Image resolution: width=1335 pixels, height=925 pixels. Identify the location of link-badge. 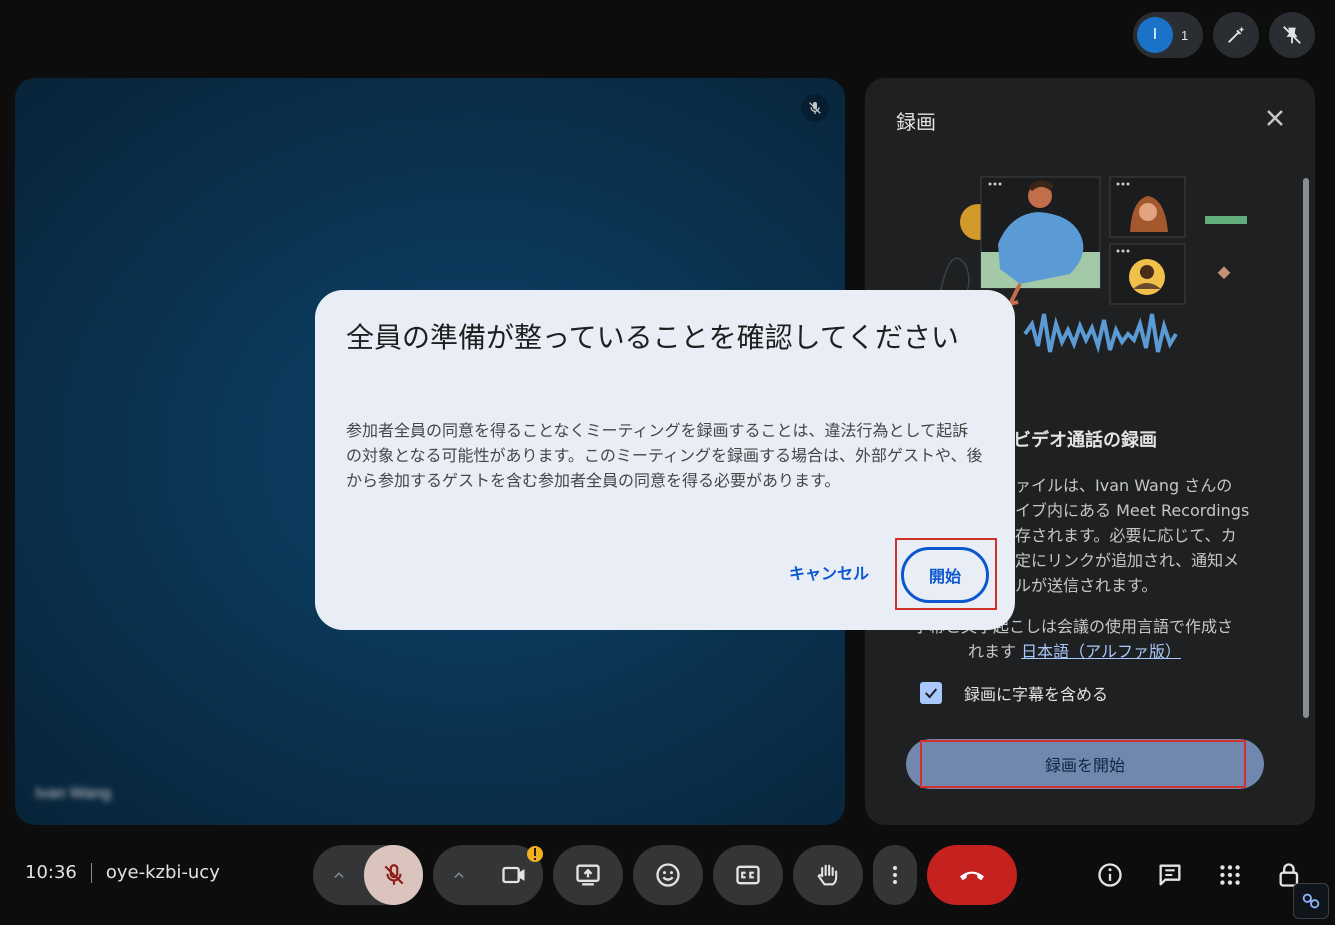
(1311, 901).